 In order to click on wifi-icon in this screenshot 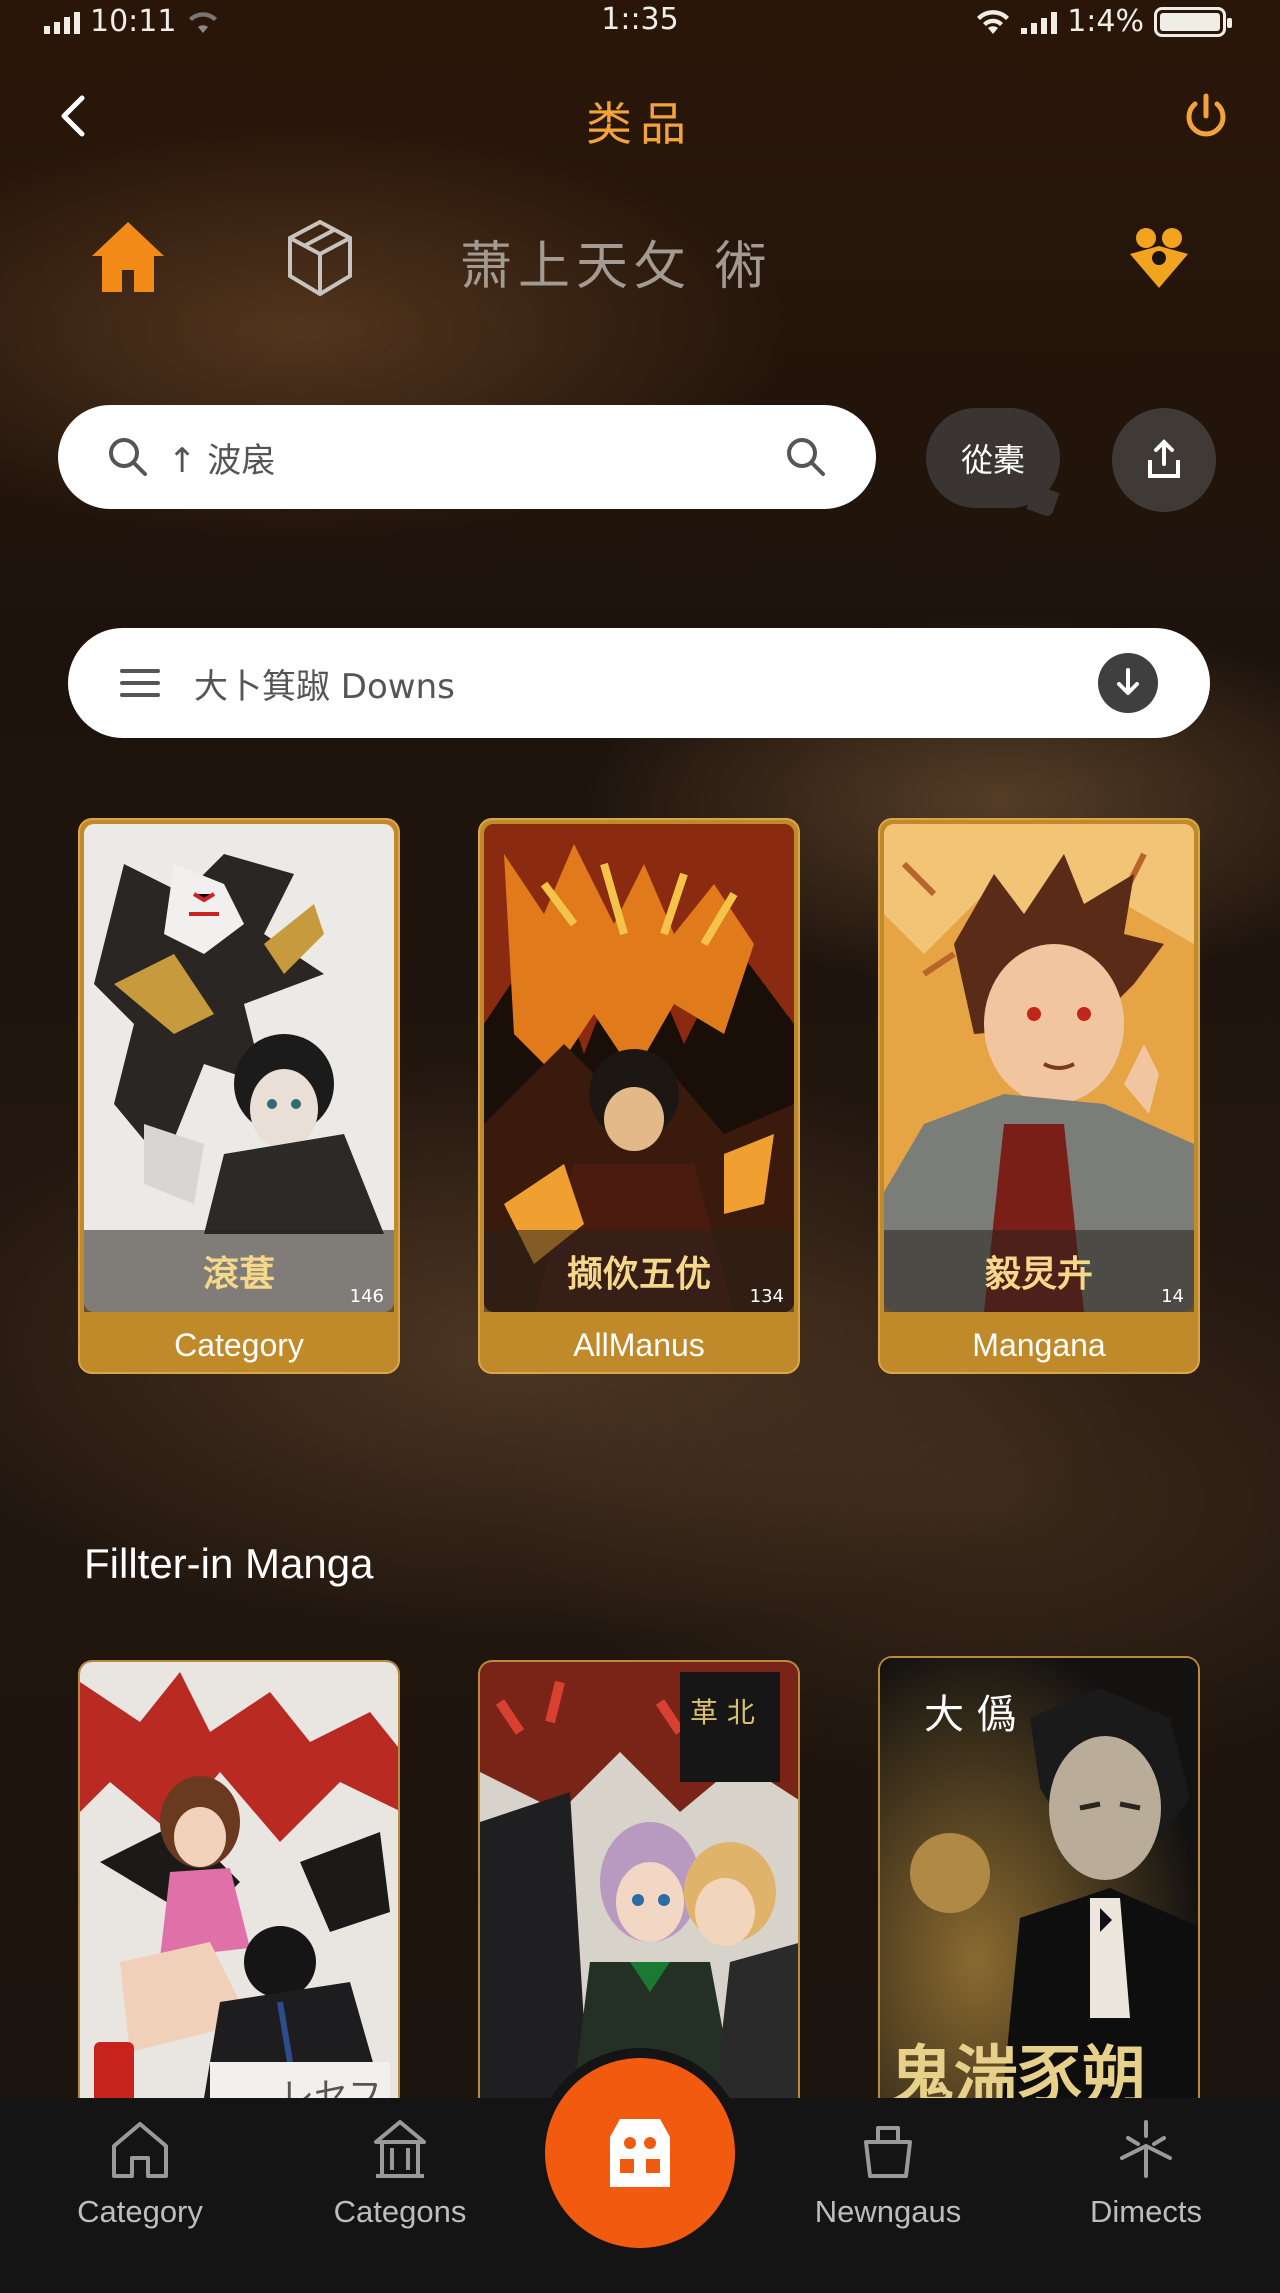, I will do `click(993, 21)`.